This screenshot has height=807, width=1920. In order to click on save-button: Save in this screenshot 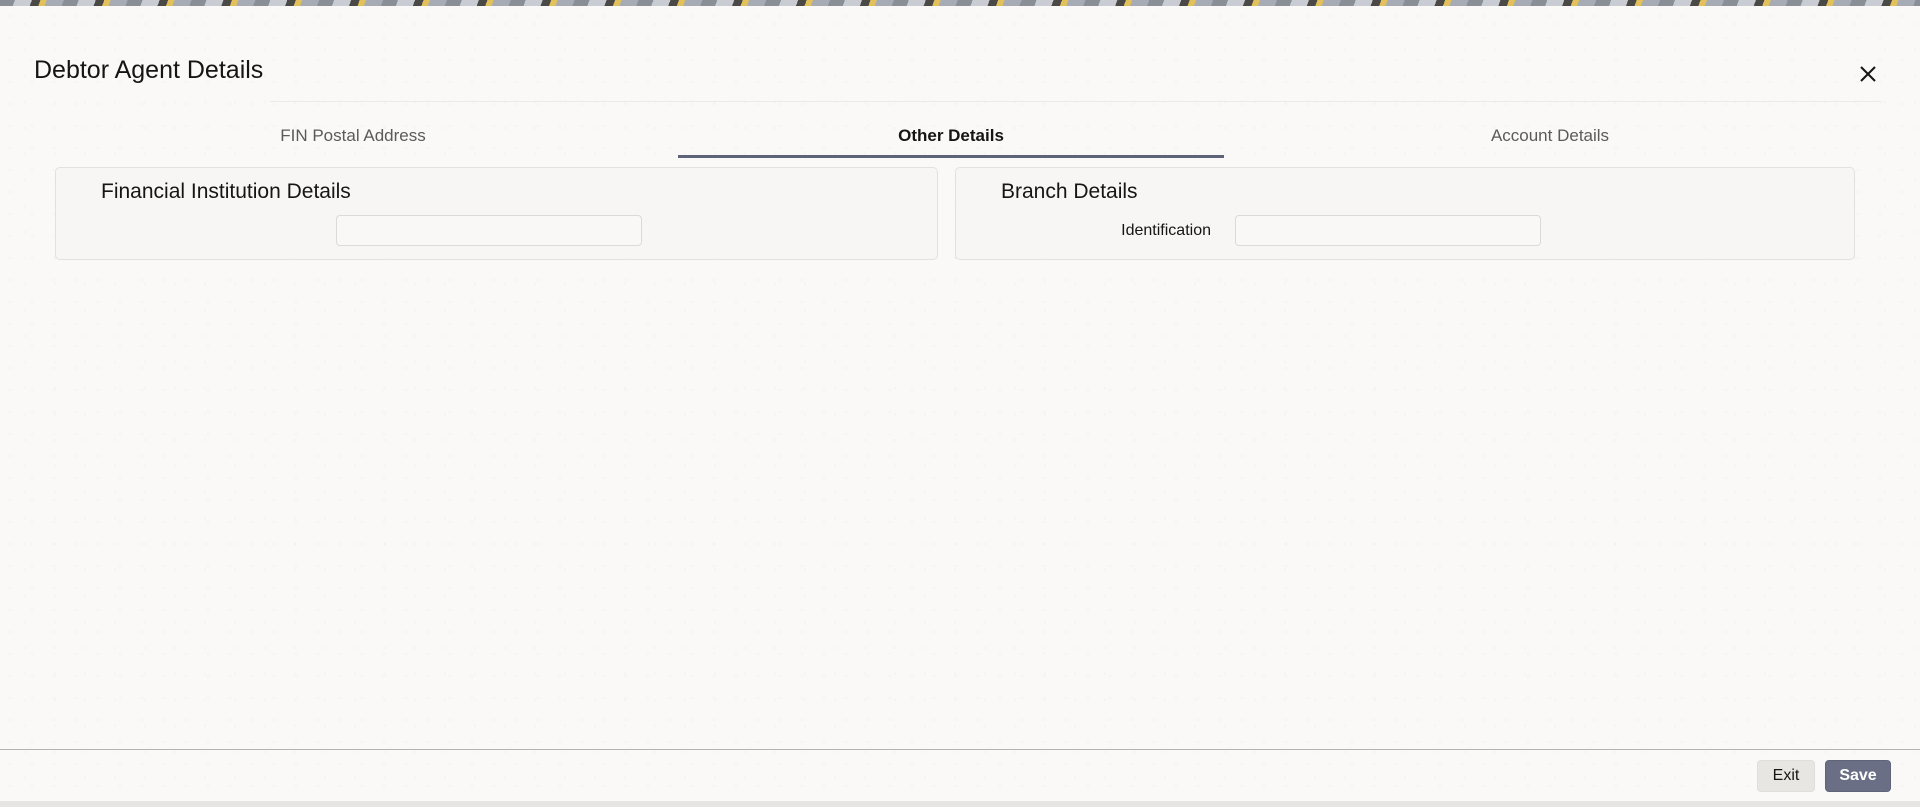, I will do `click(1858, 776)`.